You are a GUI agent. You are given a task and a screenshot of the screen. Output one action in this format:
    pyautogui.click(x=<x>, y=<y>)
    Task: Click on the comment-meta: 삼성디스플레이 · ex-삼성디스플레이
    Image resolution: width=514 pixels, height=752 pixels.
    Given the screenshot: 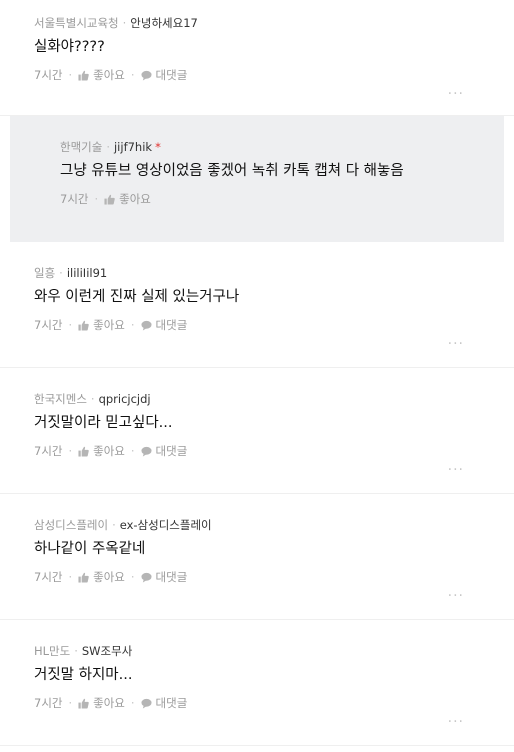 What is the action you would take?
    pyautogui.click(x=123, y=525)
    